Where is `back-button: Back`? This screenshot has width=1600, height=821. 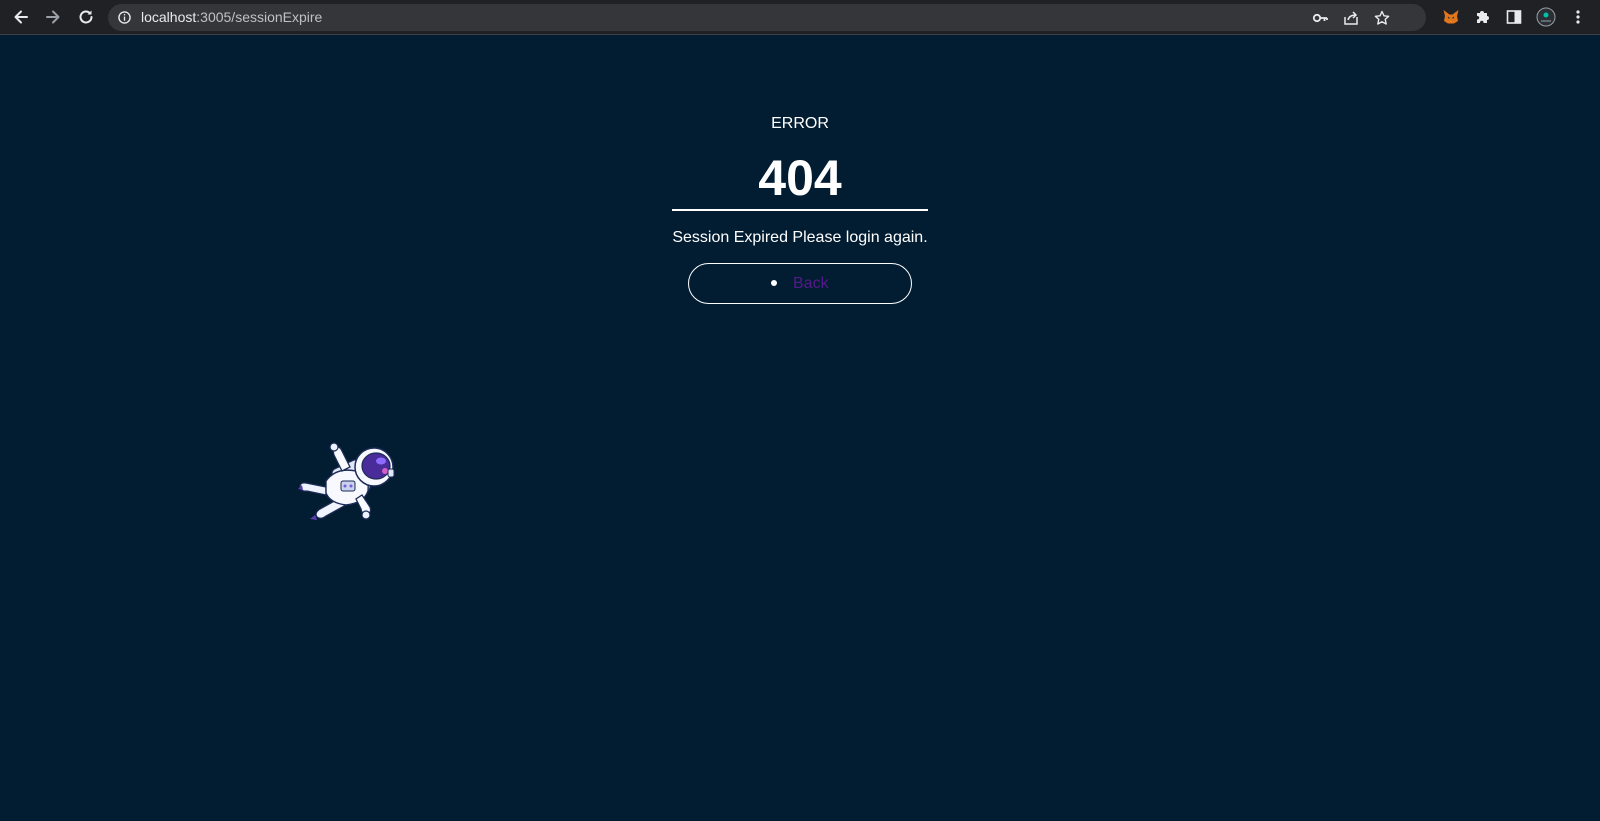
back-button: Back is located at coordinates (800, 283).